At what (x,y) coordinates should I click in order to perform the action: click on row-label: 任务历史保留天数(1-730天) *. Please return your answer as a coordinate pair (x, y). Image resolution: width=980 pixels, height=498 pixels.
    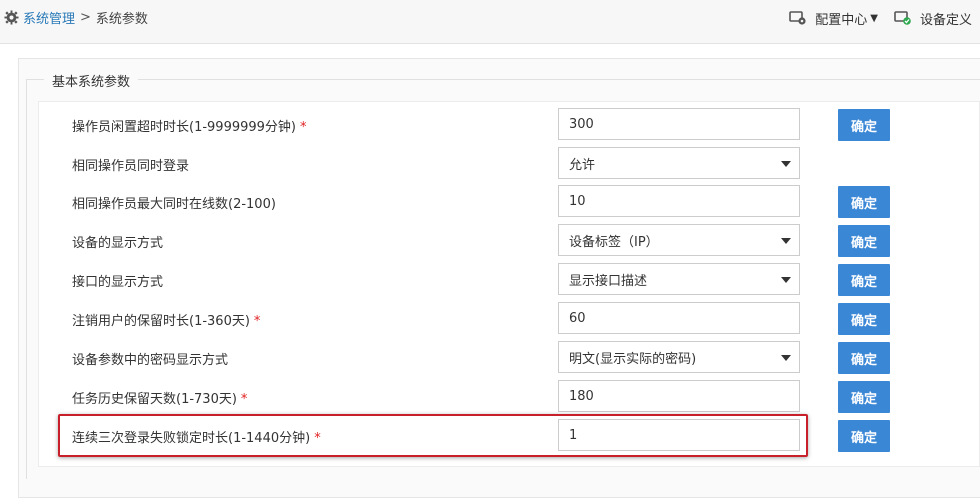
    Looking at the image, I should click on (160, 399).